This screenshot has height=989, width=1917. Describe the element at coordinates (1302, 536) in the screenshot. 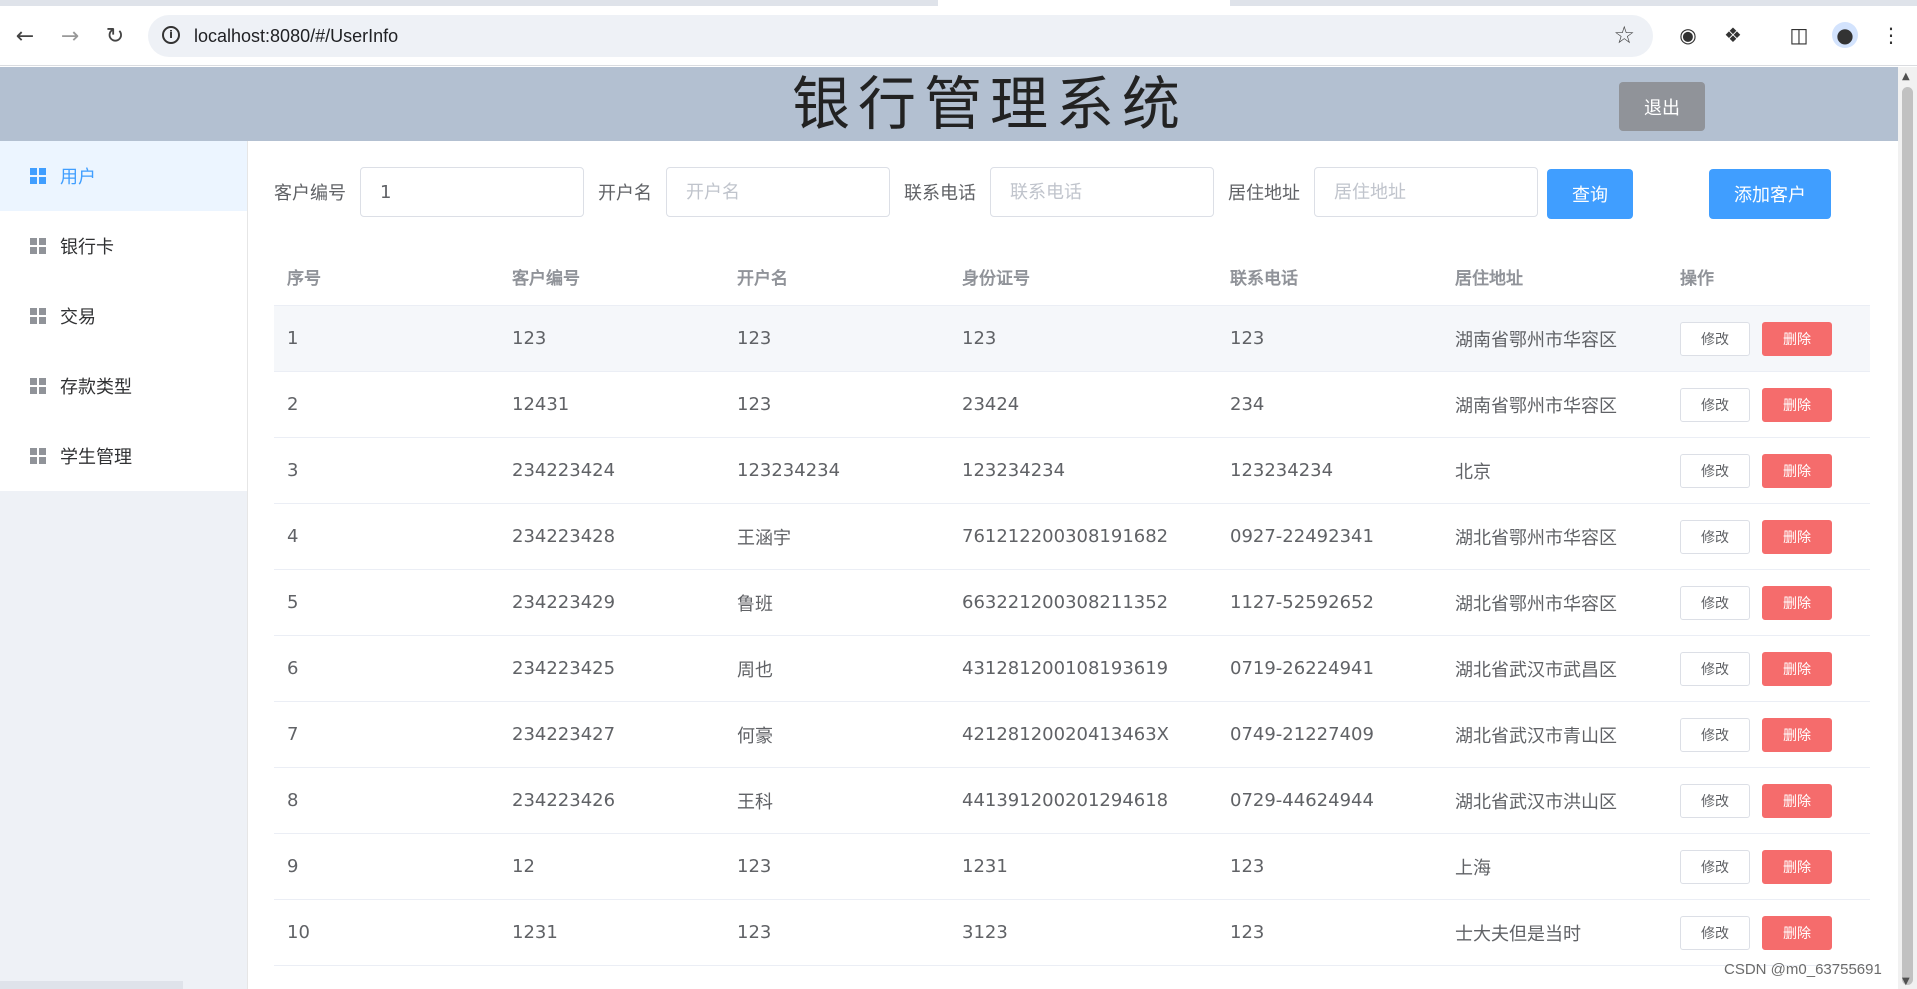

I see `table-cell: 0927-22492341` at that location.